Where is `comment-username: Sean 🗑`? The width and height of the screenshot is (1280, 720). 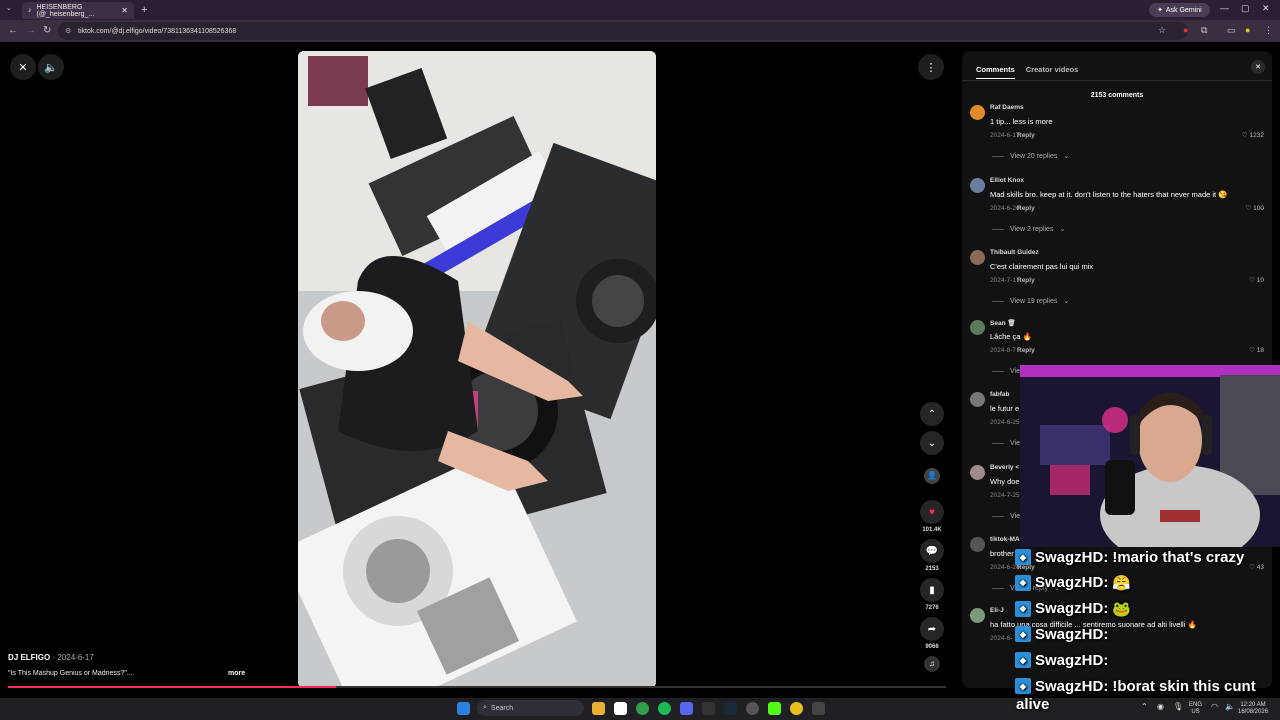 comment-username: Sean 🗑 is located at coordinates (1003, 323).